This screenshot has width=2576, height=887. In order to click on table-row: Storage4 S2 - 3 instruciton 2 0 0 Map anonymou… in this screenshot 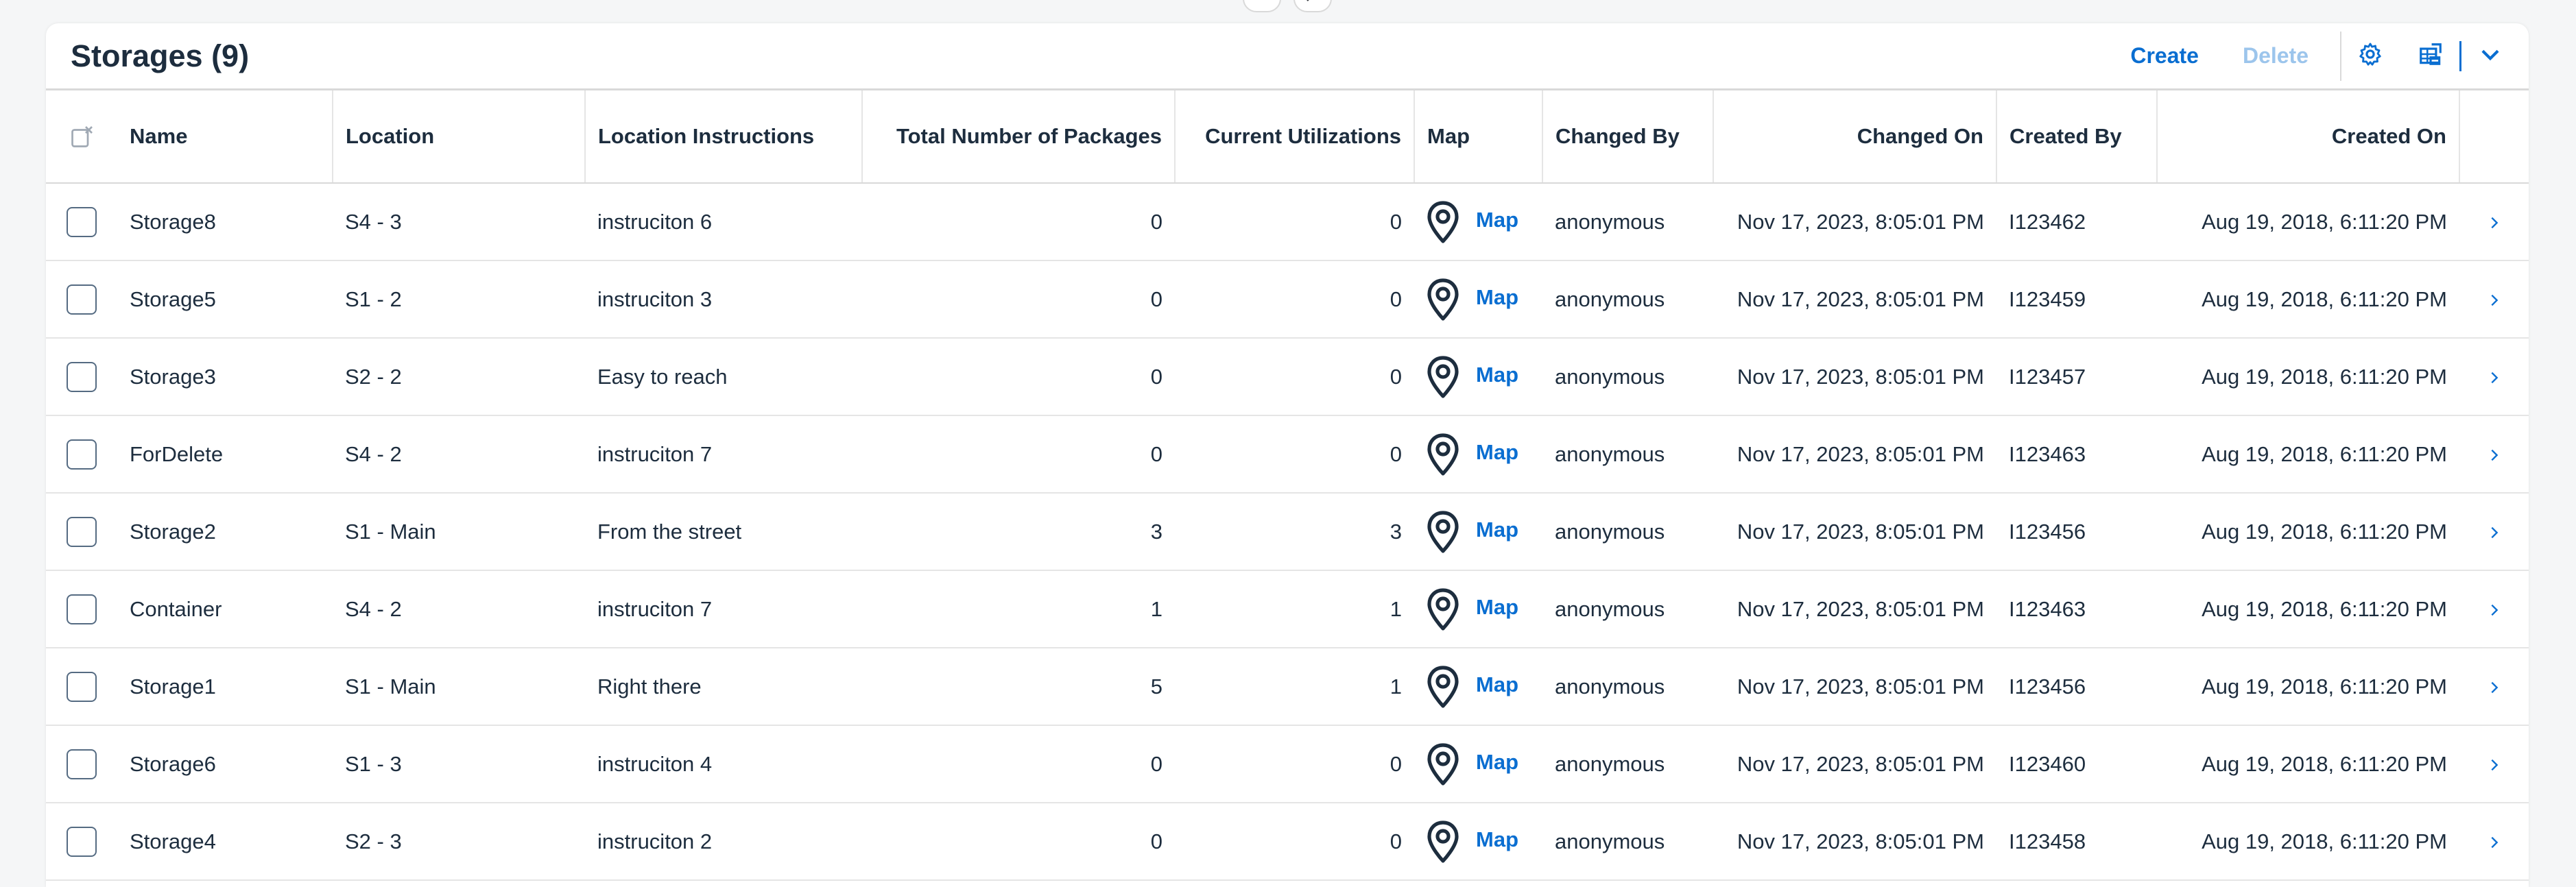, I will do `click(1287, 841)`.